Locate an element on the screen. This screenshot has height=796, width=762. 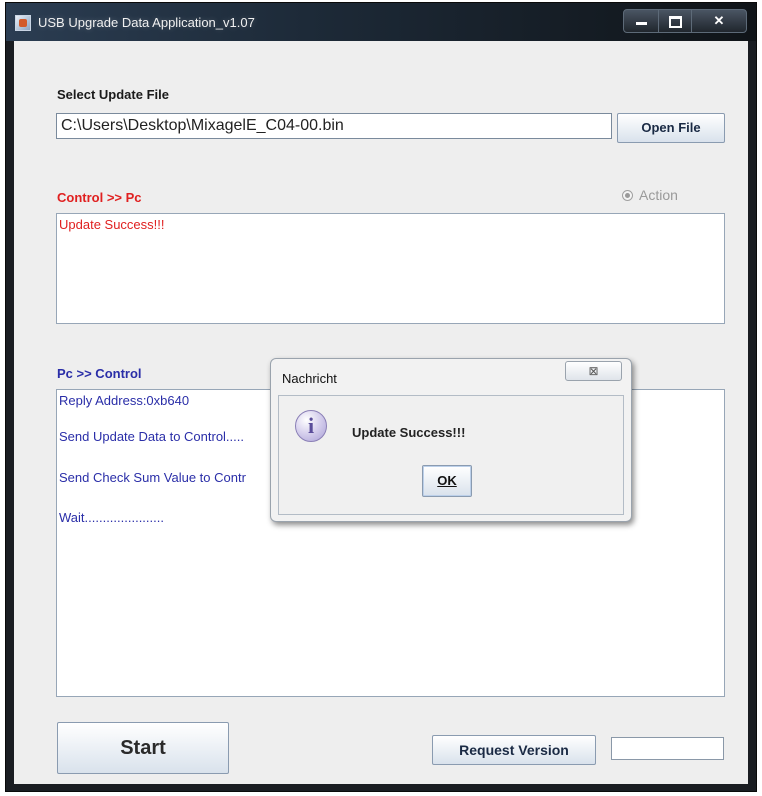
request-version-button: Request Version is located at coordinates (514, 750).